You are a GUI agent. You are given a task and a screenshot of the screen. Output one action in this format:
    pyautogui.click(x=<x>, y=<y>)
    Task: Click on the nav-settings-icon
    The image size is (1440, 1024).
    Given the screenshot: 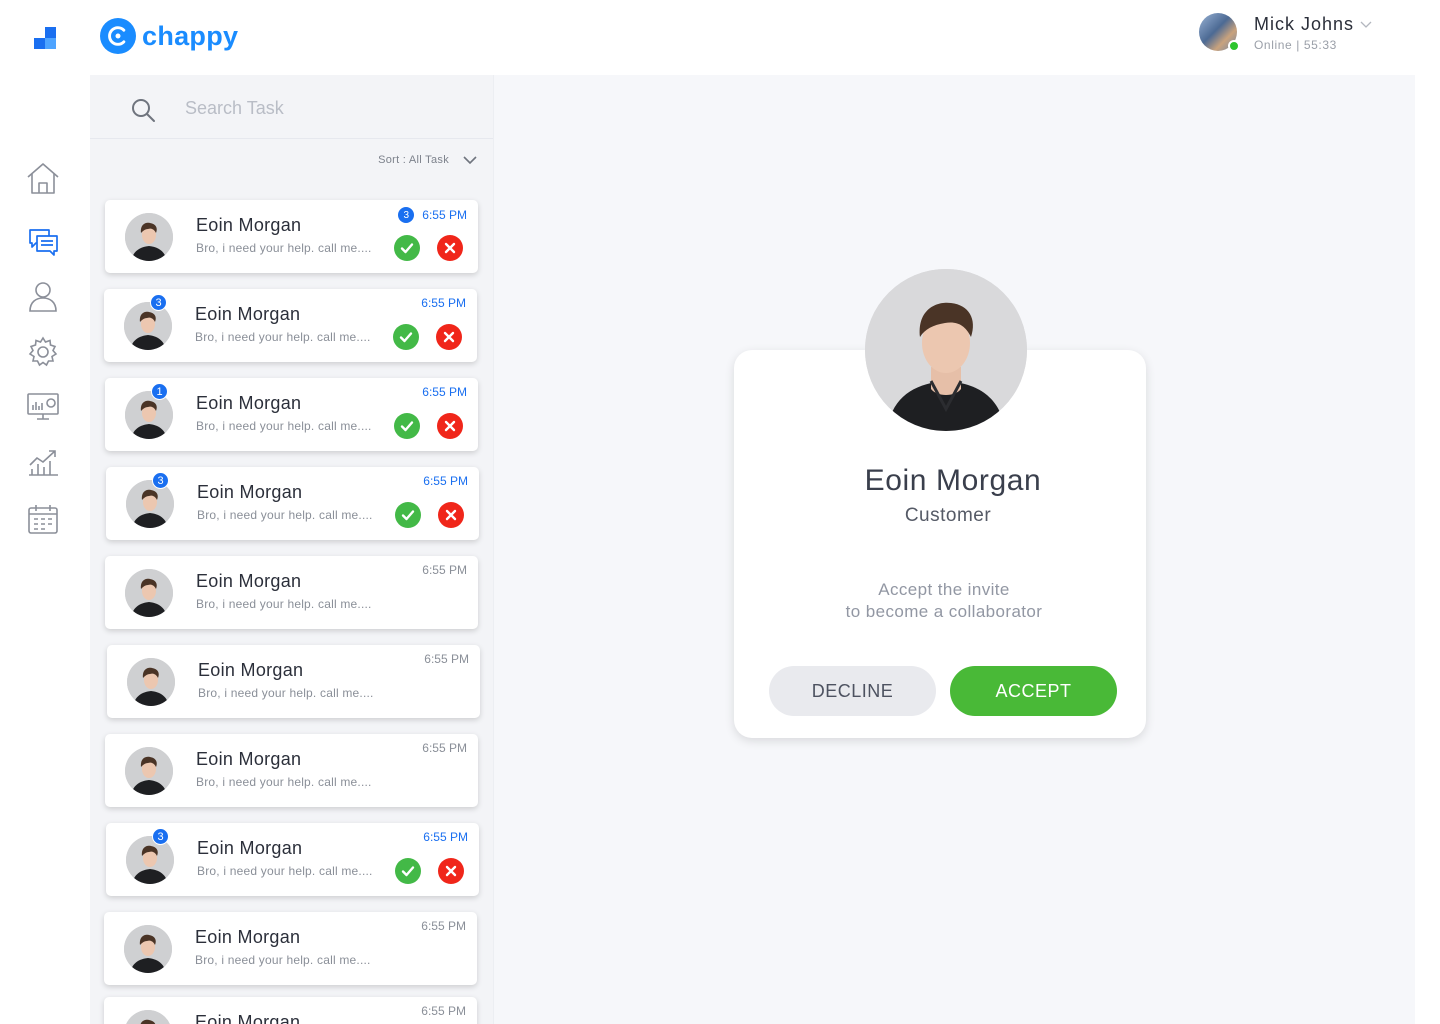 What is the action you would take?
    pyautogui.click(x=43, y=352)
    